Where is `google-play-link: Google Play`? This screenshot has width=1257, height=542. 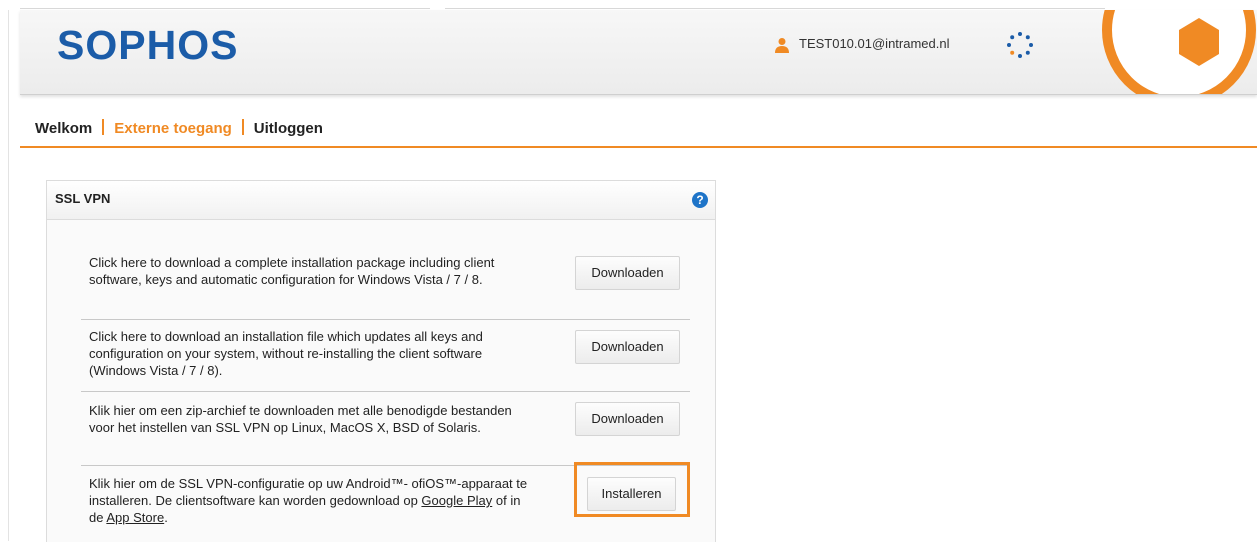 google-play-link: Google Play is located at coordinates (456, 500).